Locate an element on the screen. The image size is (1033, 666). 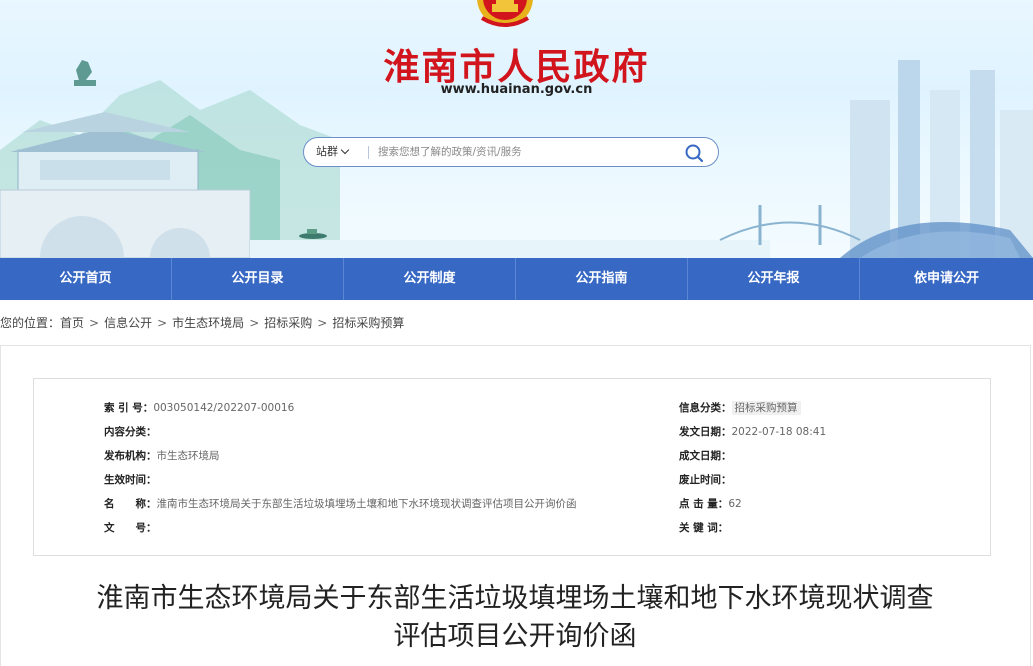
breadcrumb-item-bidding: 招标采购 is located at coordinates (288, 323).